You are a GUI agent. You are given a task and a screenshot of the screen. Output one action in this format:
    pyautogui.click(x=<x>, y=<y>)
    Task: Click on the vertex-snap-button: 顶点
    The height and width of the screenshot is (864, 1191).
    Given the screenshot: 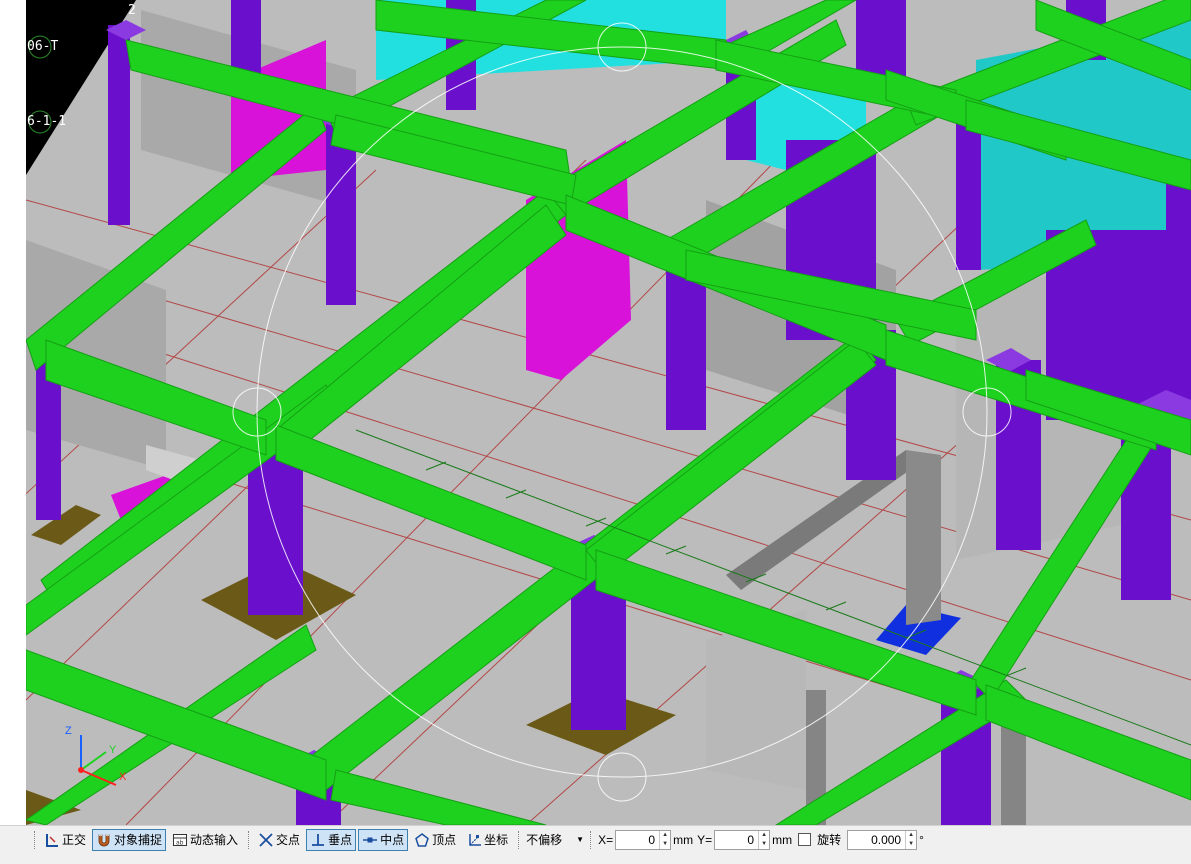 What is the action you would take?
    pyautogui.click(x=435, y=840)
    